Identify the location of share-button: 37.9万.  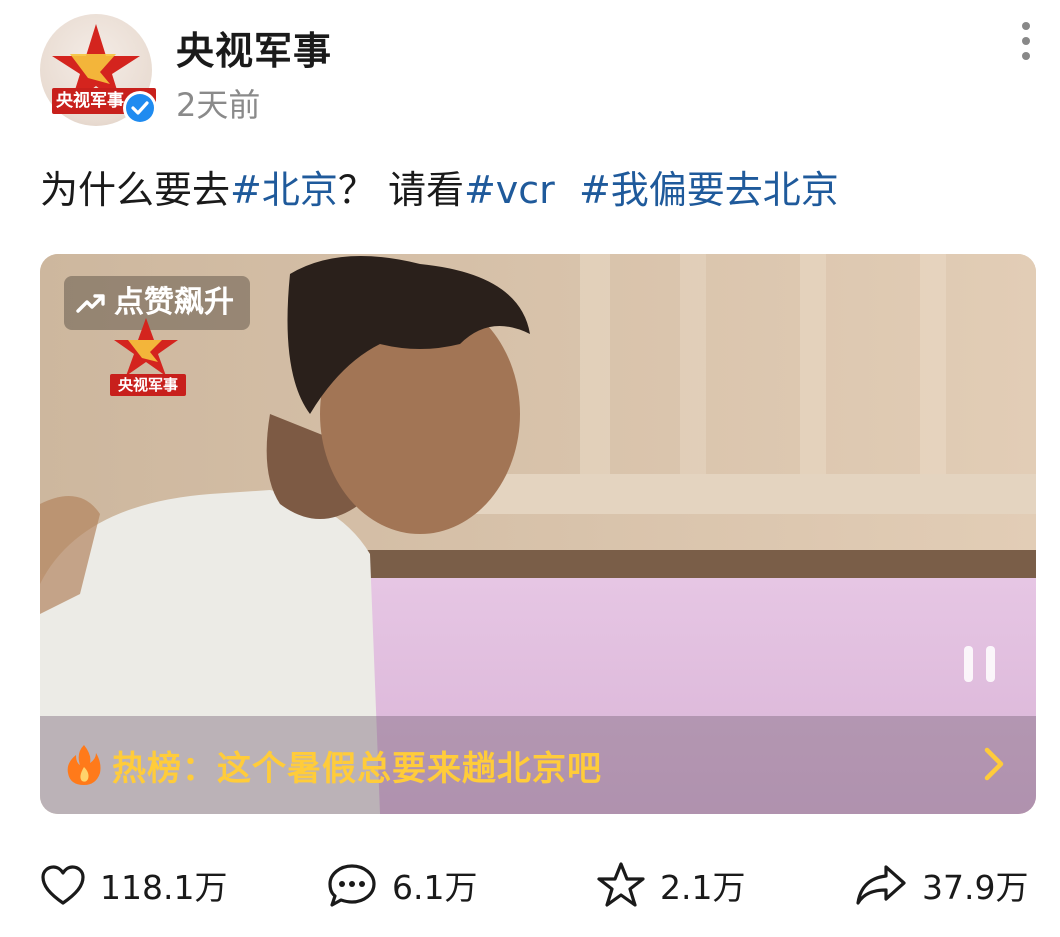
(941, 885).